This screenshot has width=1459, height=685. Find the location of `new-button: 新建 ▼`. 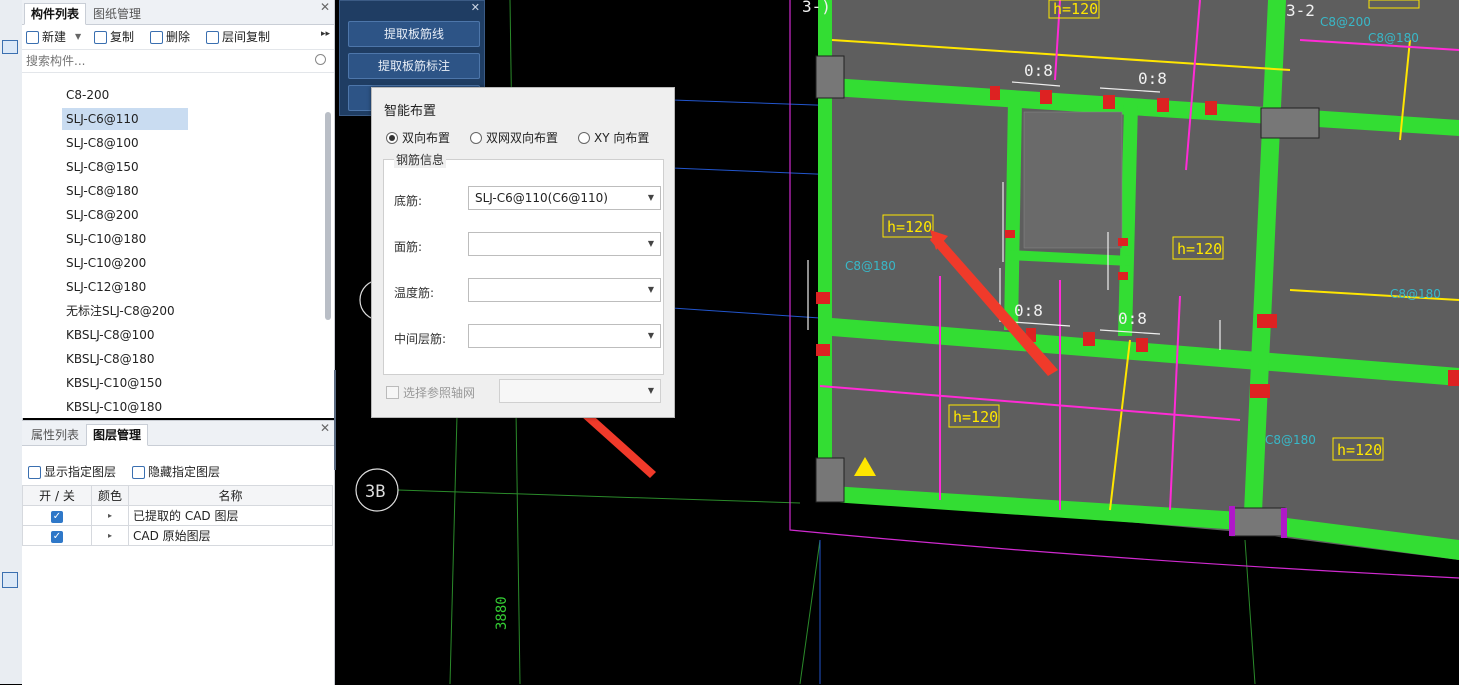

new-button: 新建 ▼ is located at coordinates (53, 37).